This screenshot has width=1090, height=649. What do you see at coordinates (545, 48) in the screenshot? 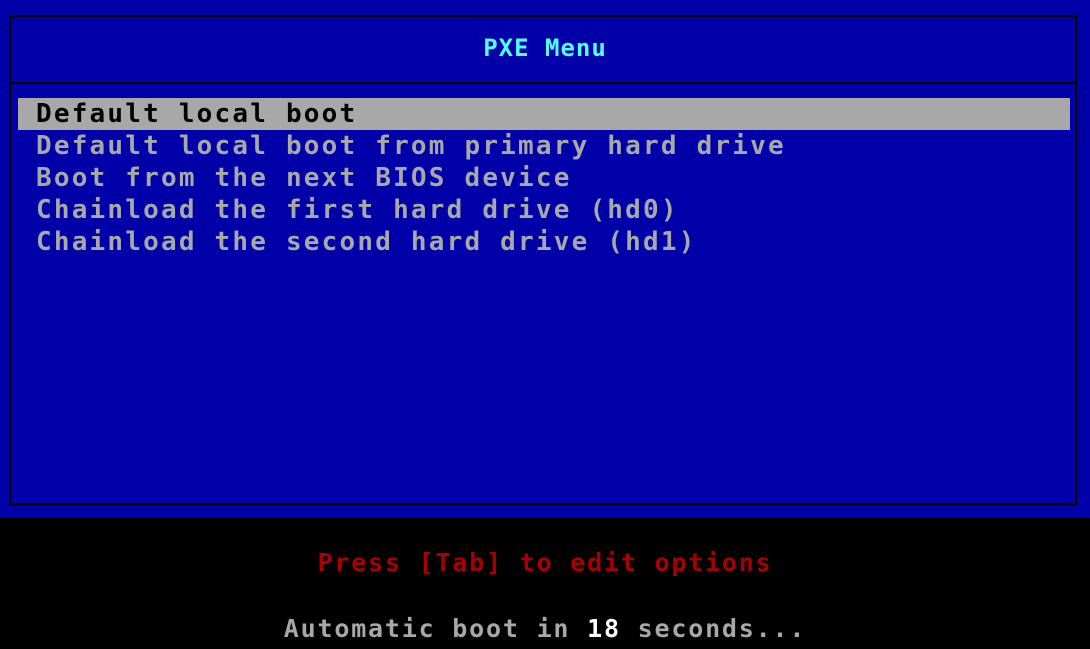
I see `menu-title: PXE Menu` at bounding box center [545, 48].